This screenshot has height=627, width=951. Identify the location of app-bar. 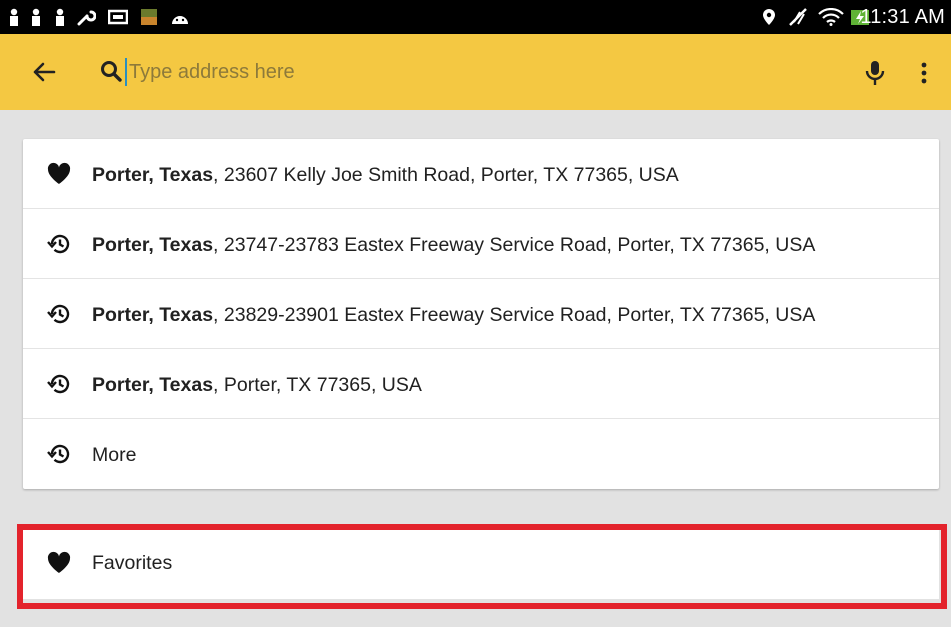
(475, 72).